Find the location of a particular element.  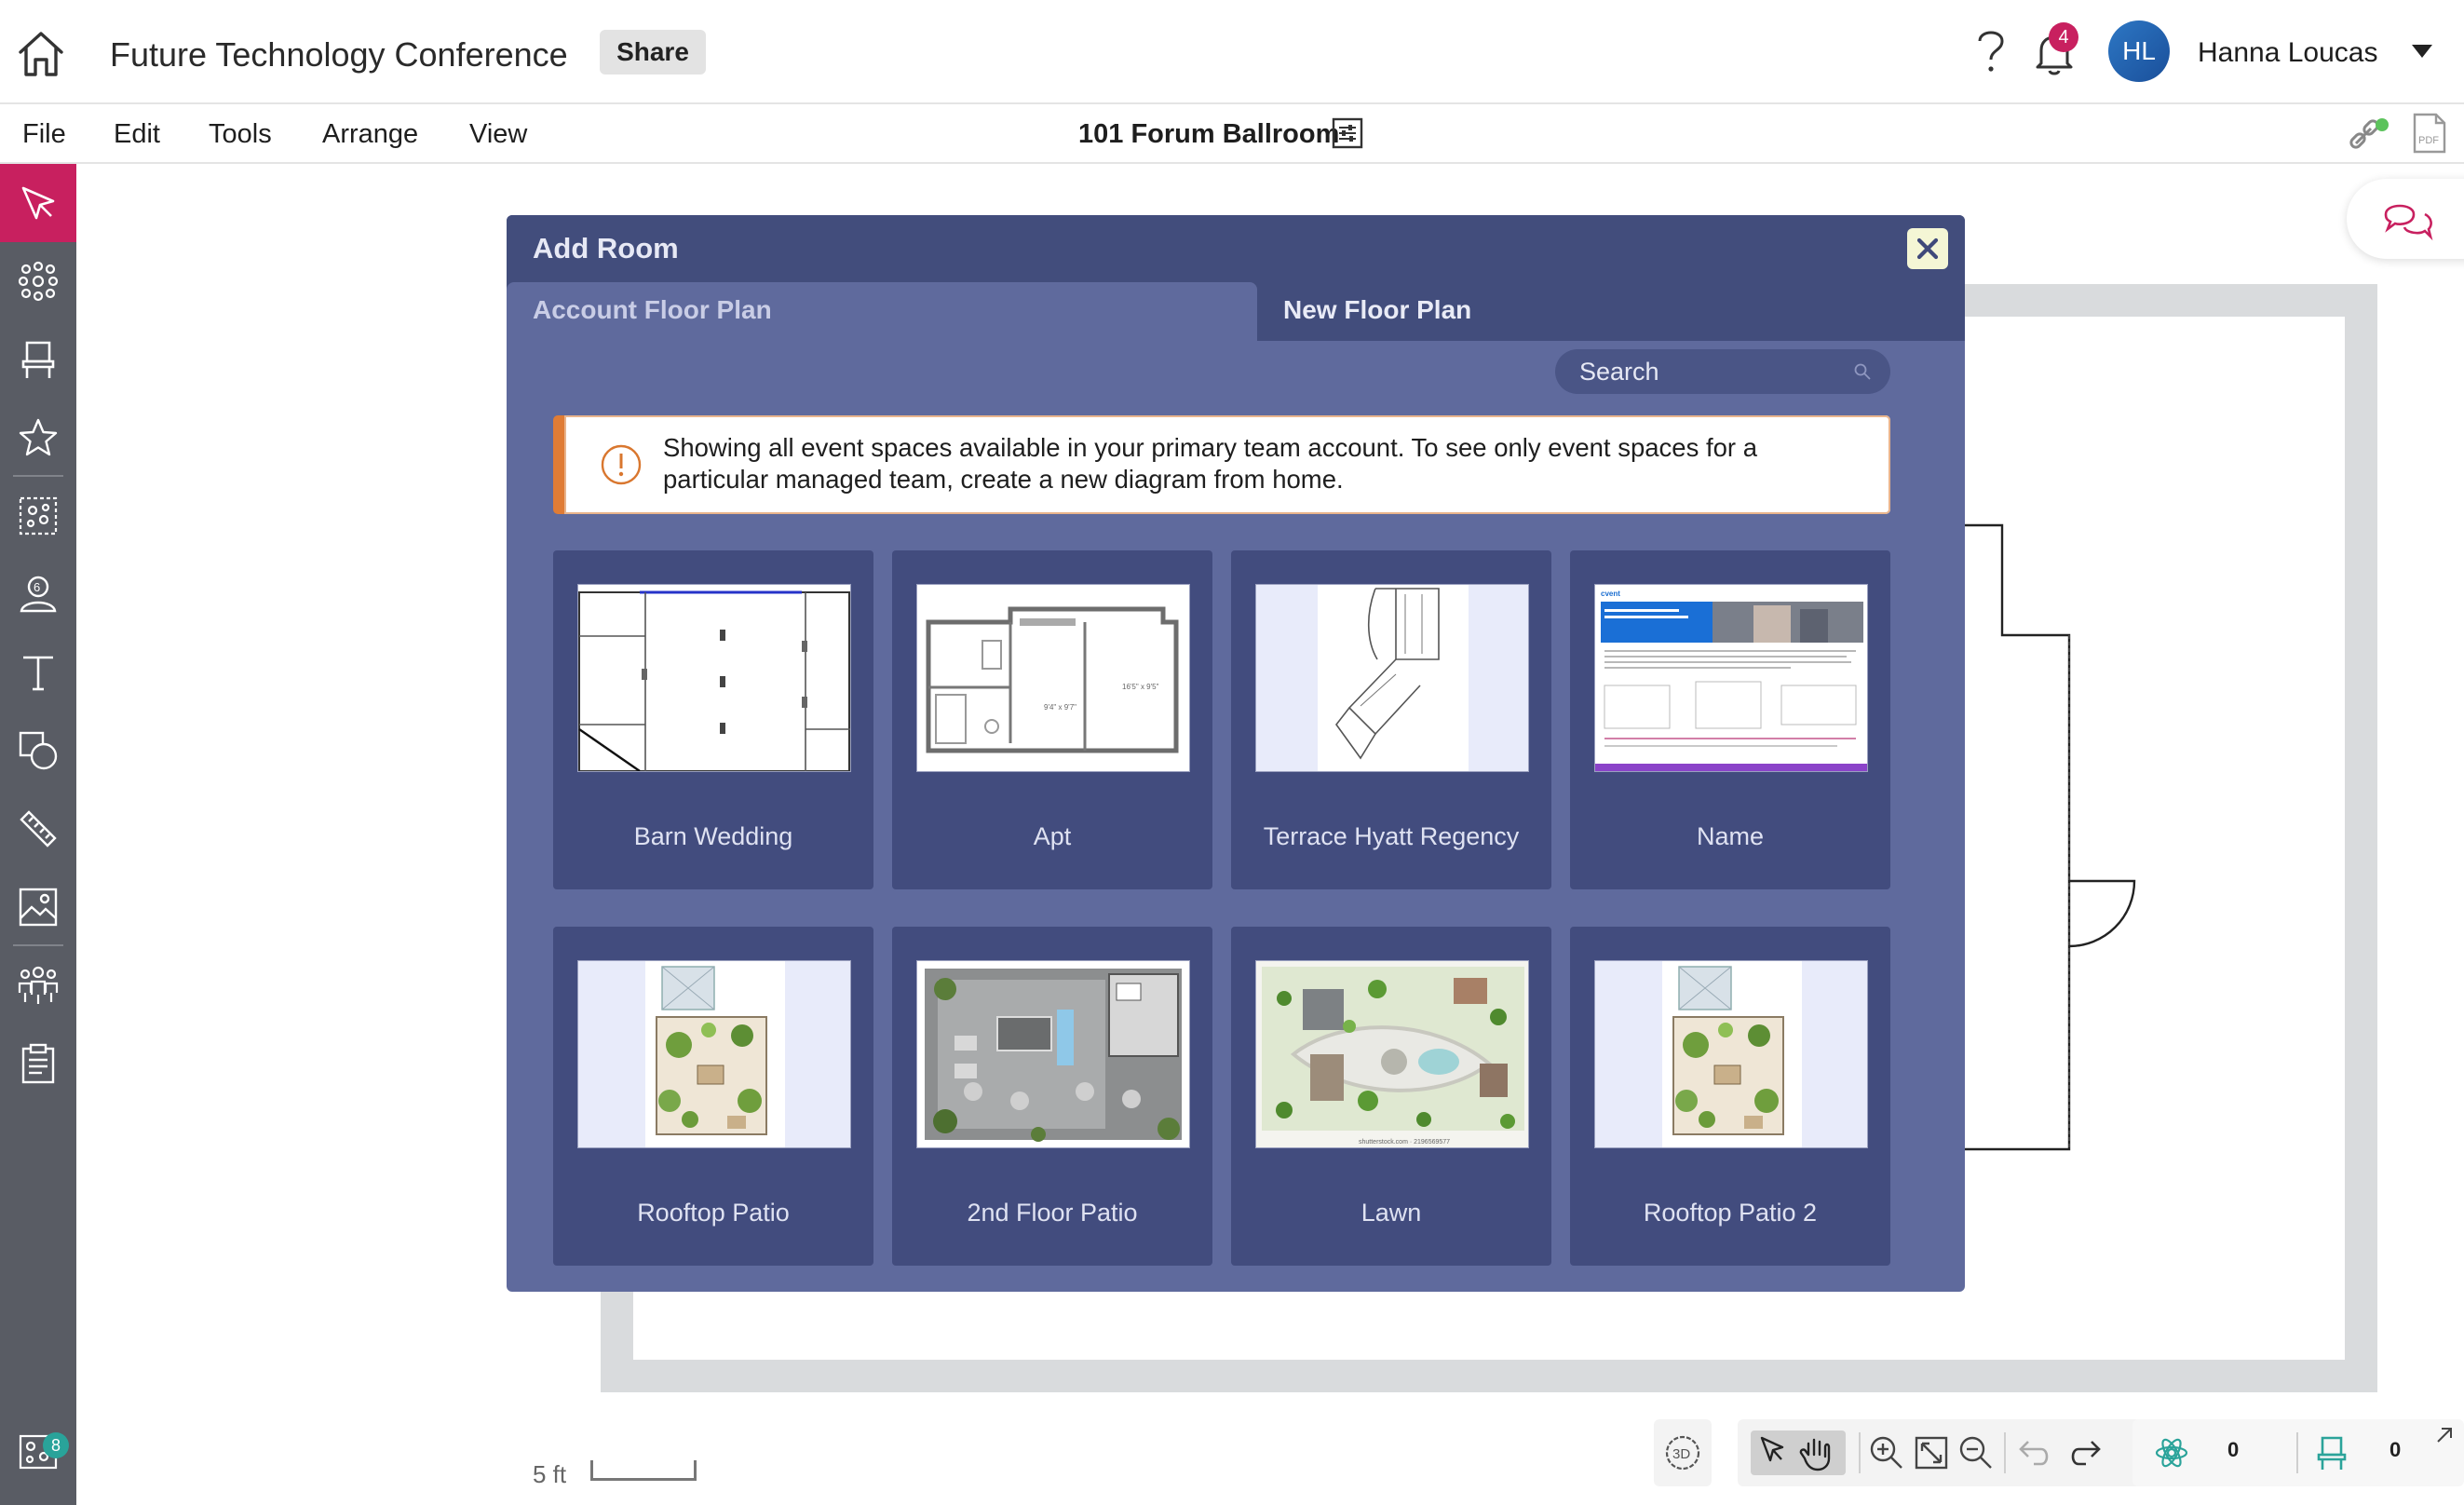

share-button: Share is located at coordinates (653, 52).